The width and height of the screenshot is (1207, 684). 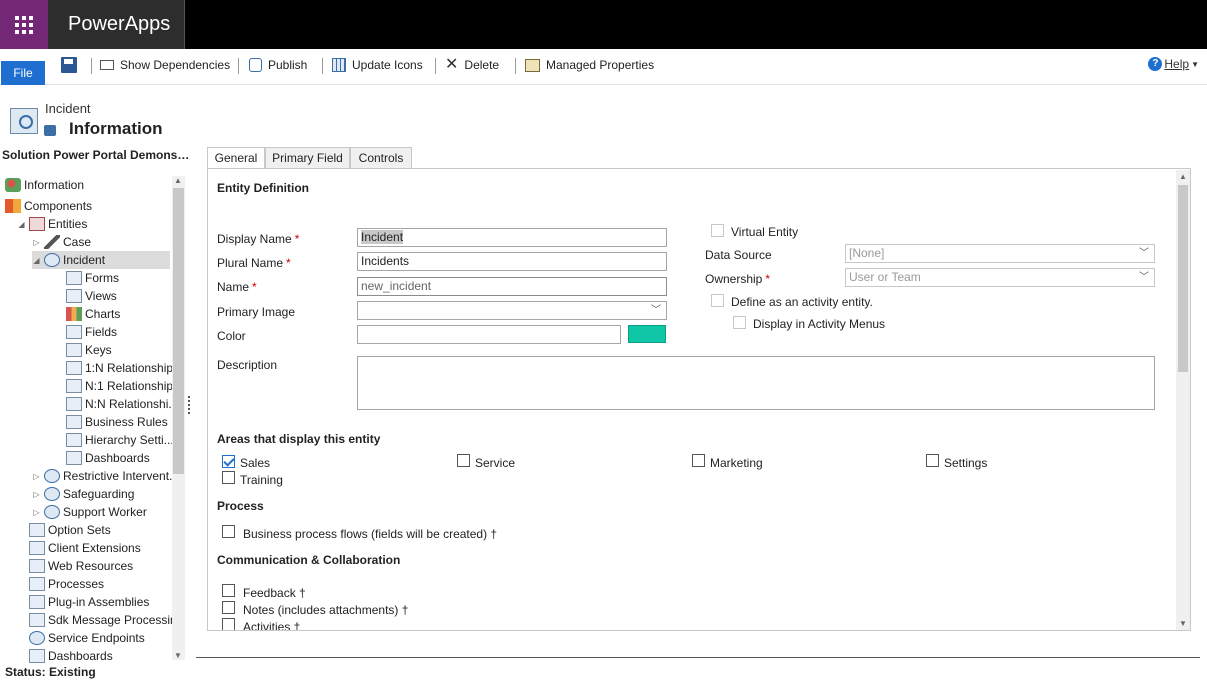 I want to click on separator, so click(x=238, y=66).